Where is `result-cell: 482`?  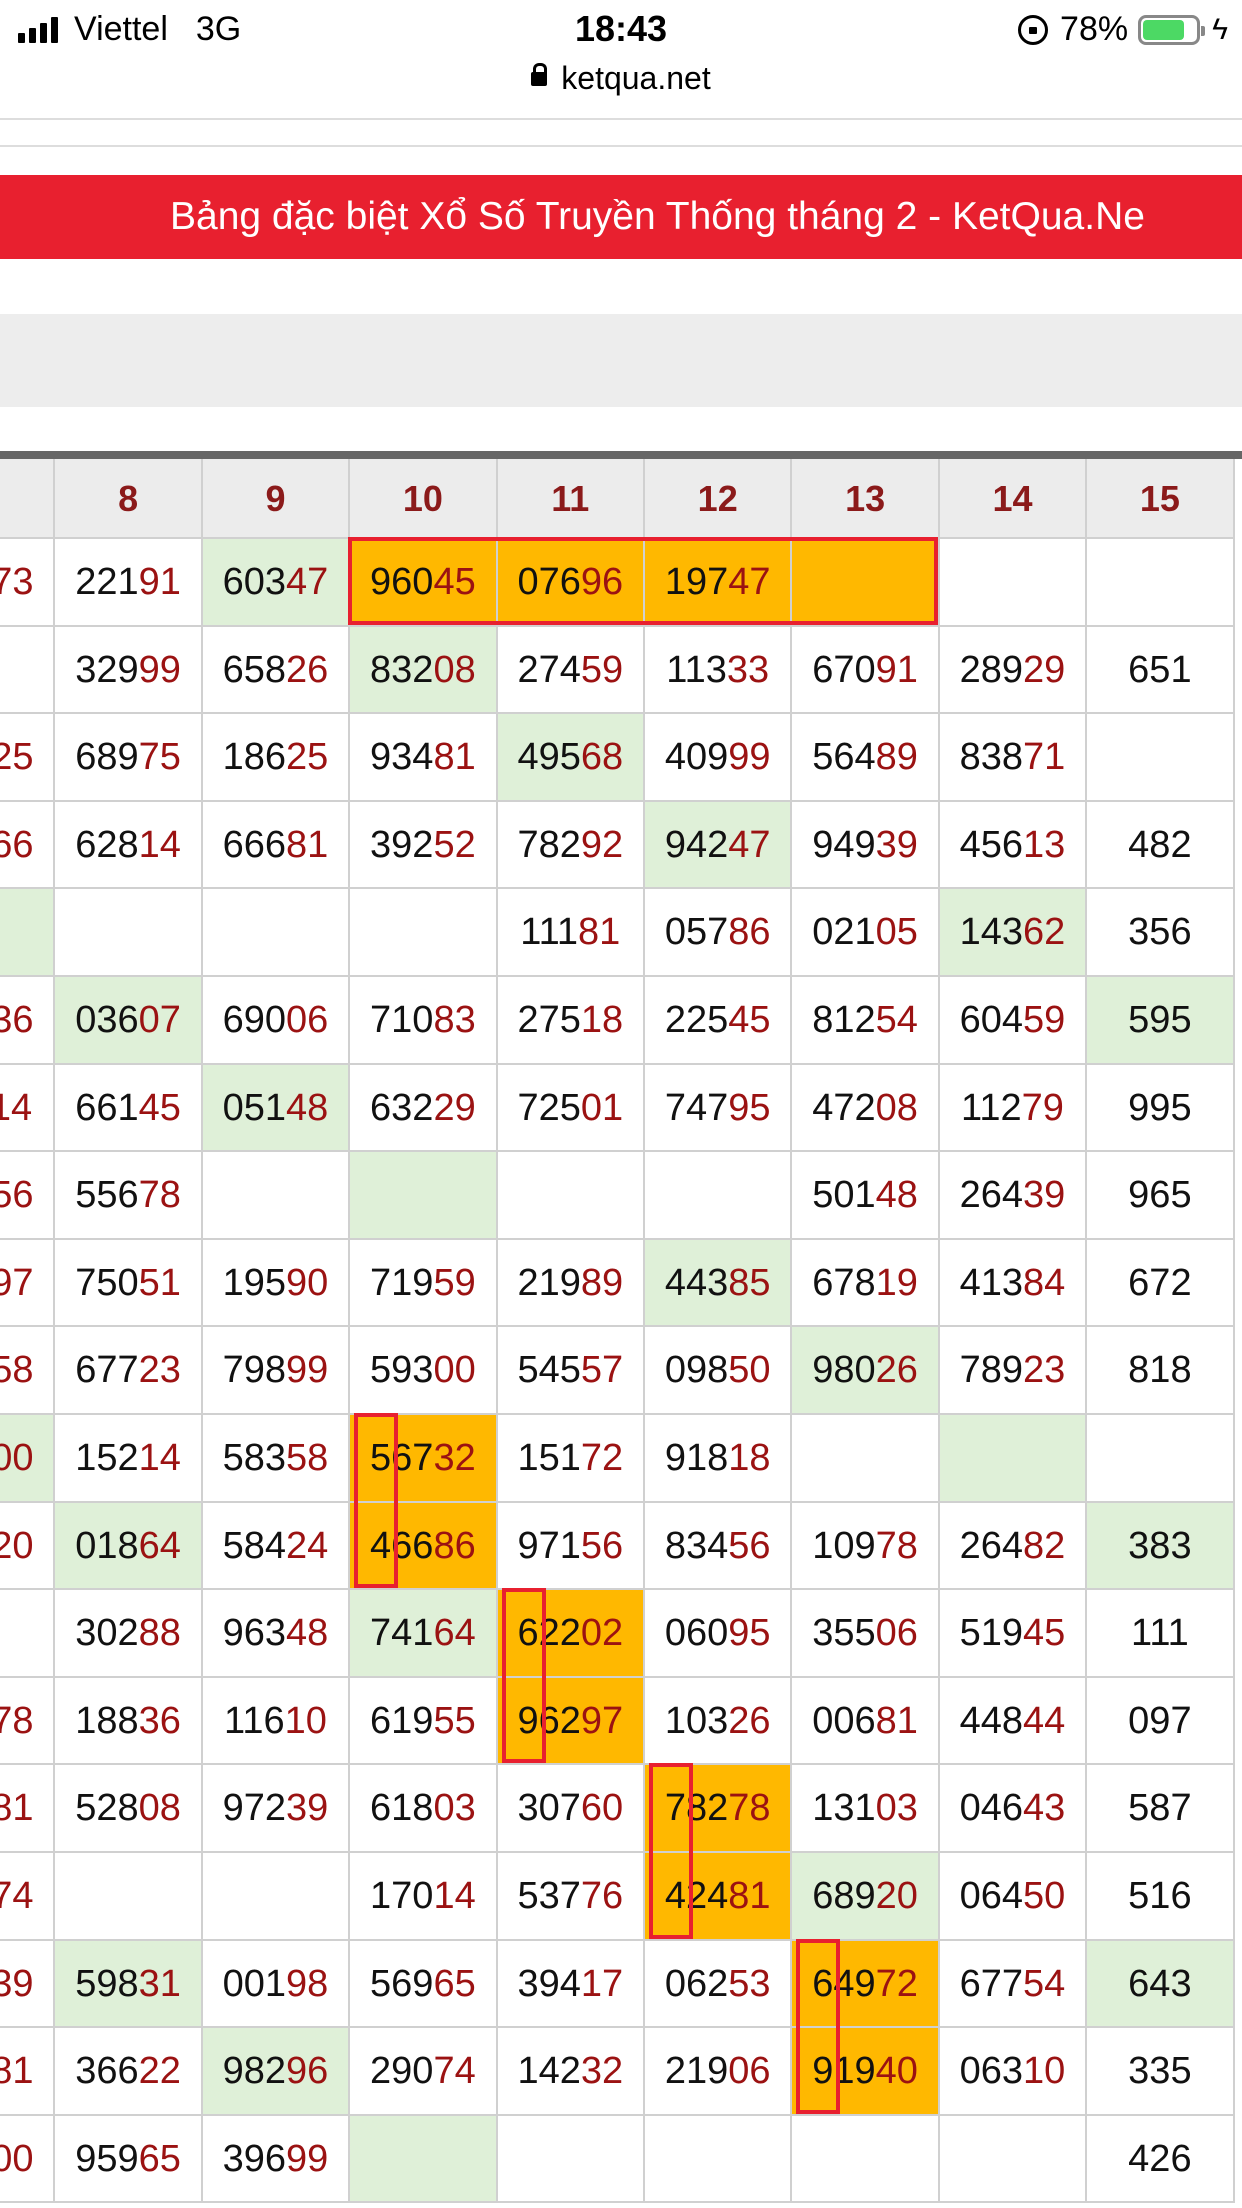 result-cell: 482 is located at coordinates (1161, 845).